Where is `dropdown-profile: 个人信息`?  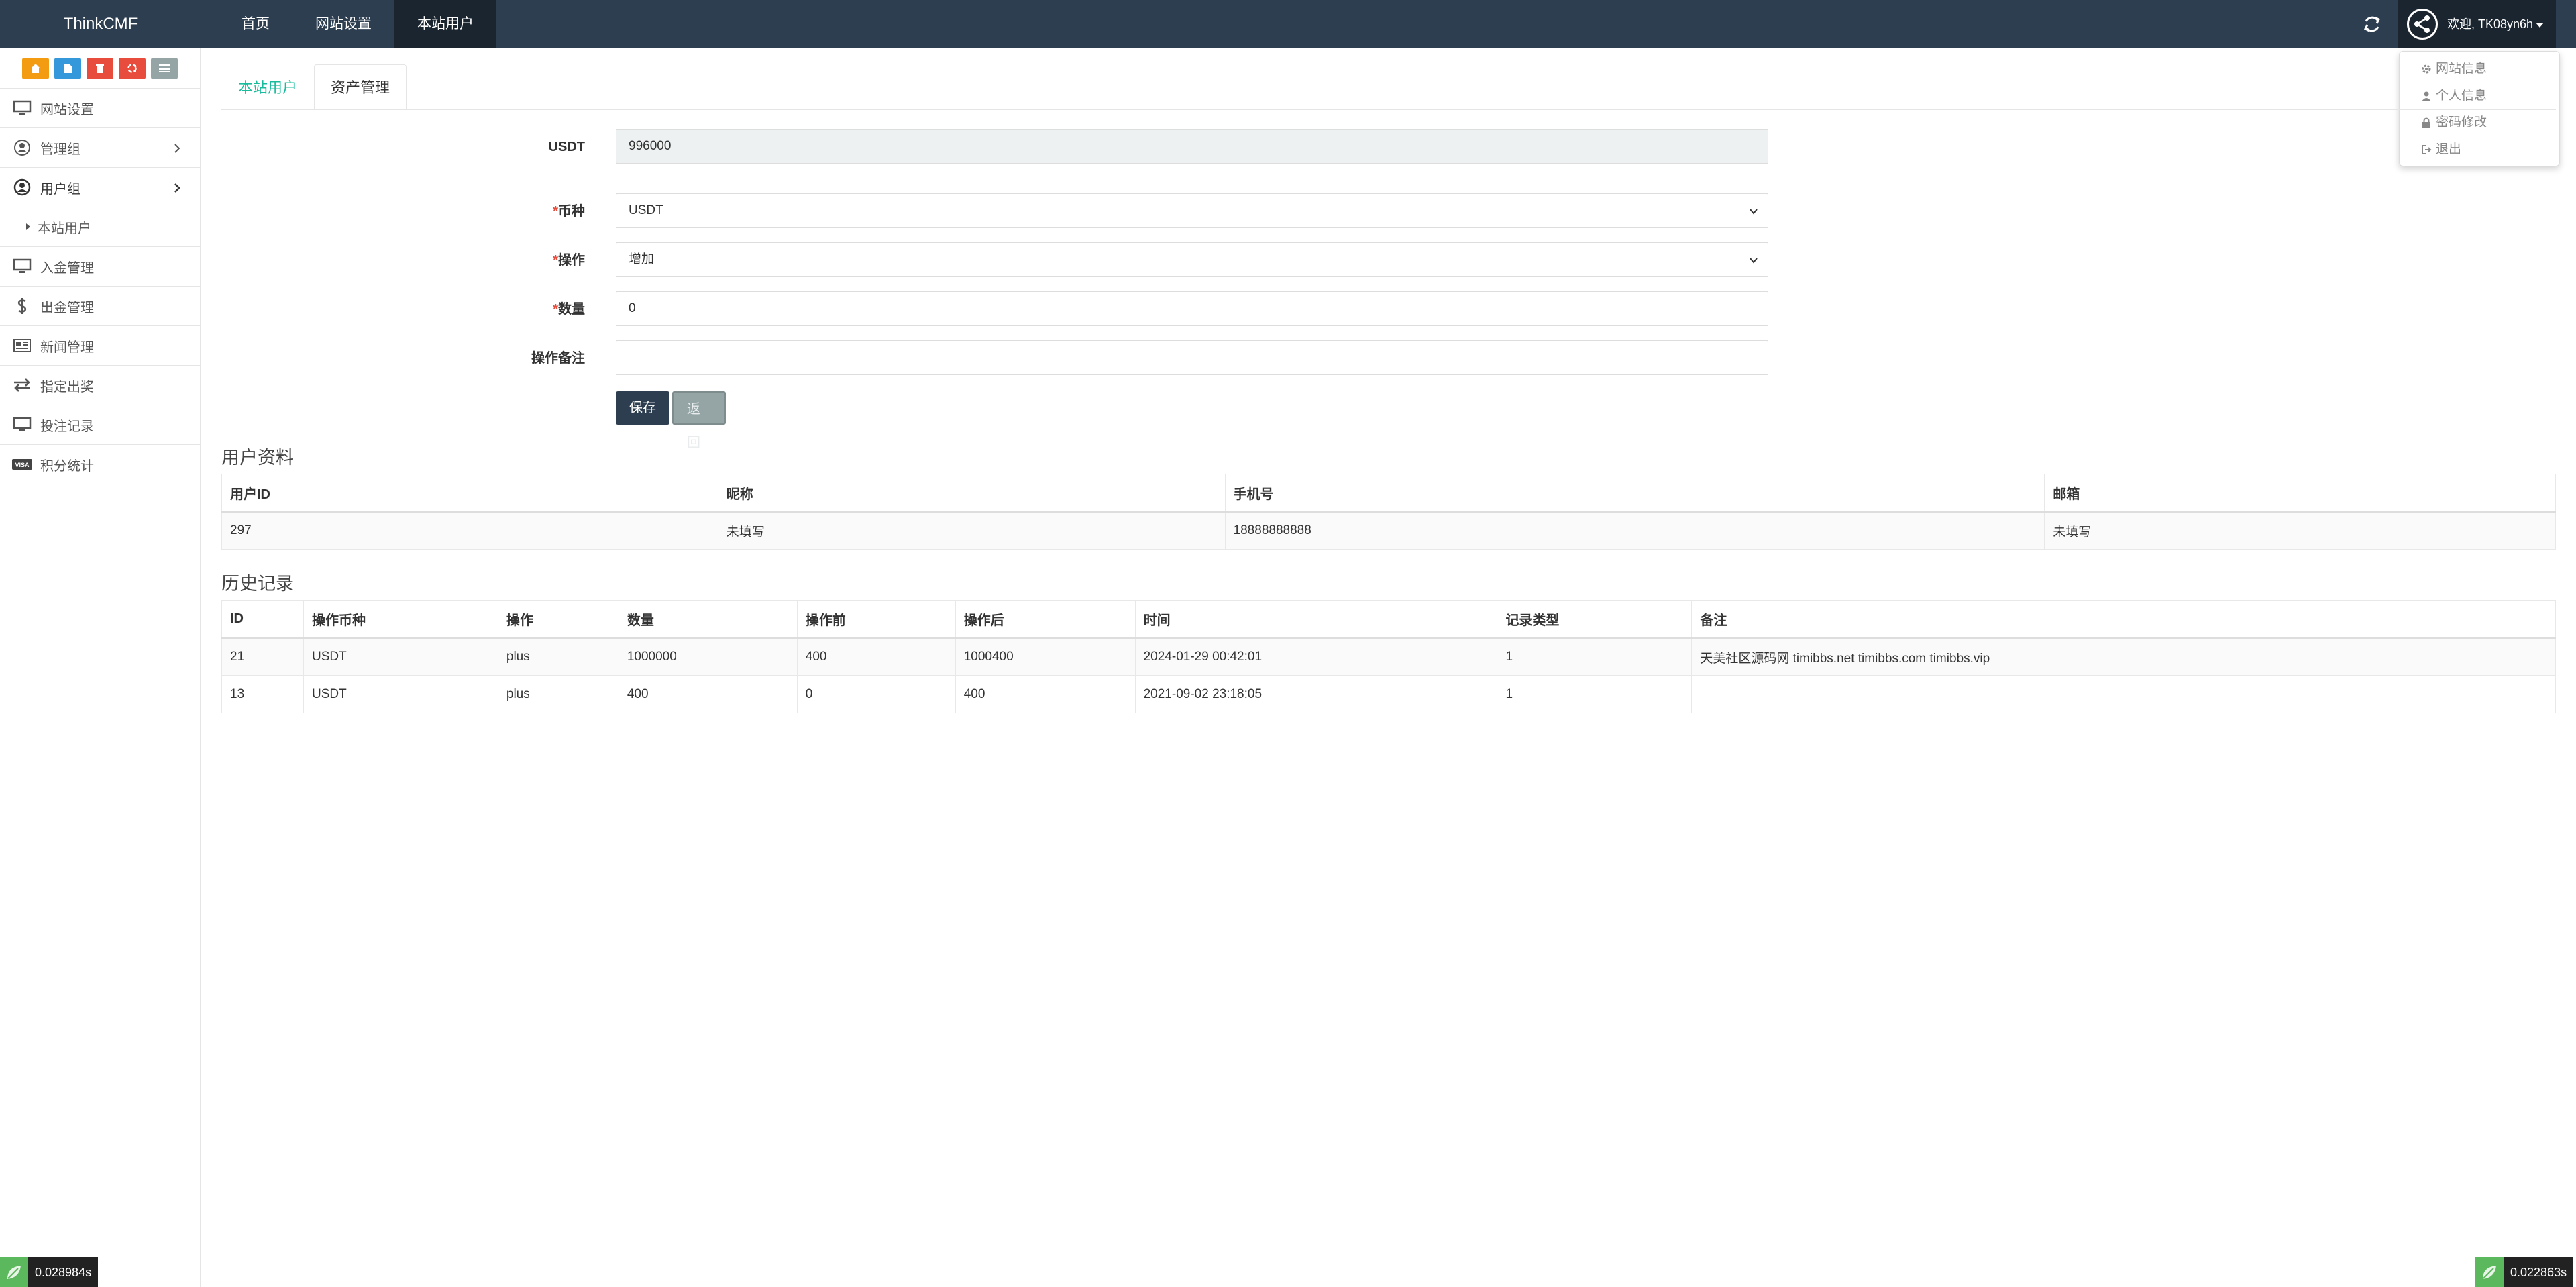
dropdown-profile: 个人信息 is located at coordinates (2479, 96).